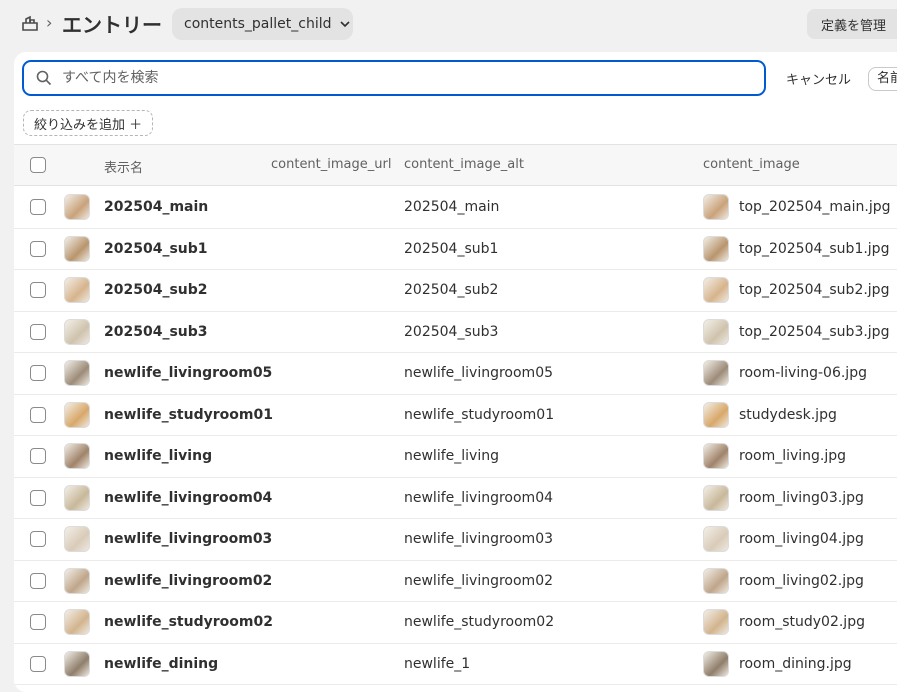  I want to click on display-name-cell: 202504_sub1, so click(156, 248).